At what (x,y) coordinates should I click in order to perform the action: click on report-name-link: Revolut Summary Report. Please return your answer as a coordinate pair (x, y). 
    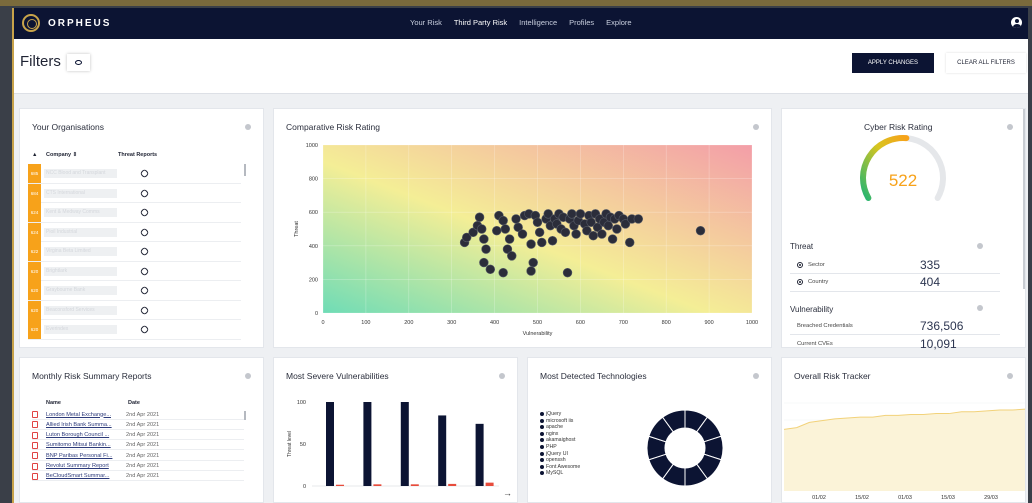
    Looking at the image, I should click on (82, 466).